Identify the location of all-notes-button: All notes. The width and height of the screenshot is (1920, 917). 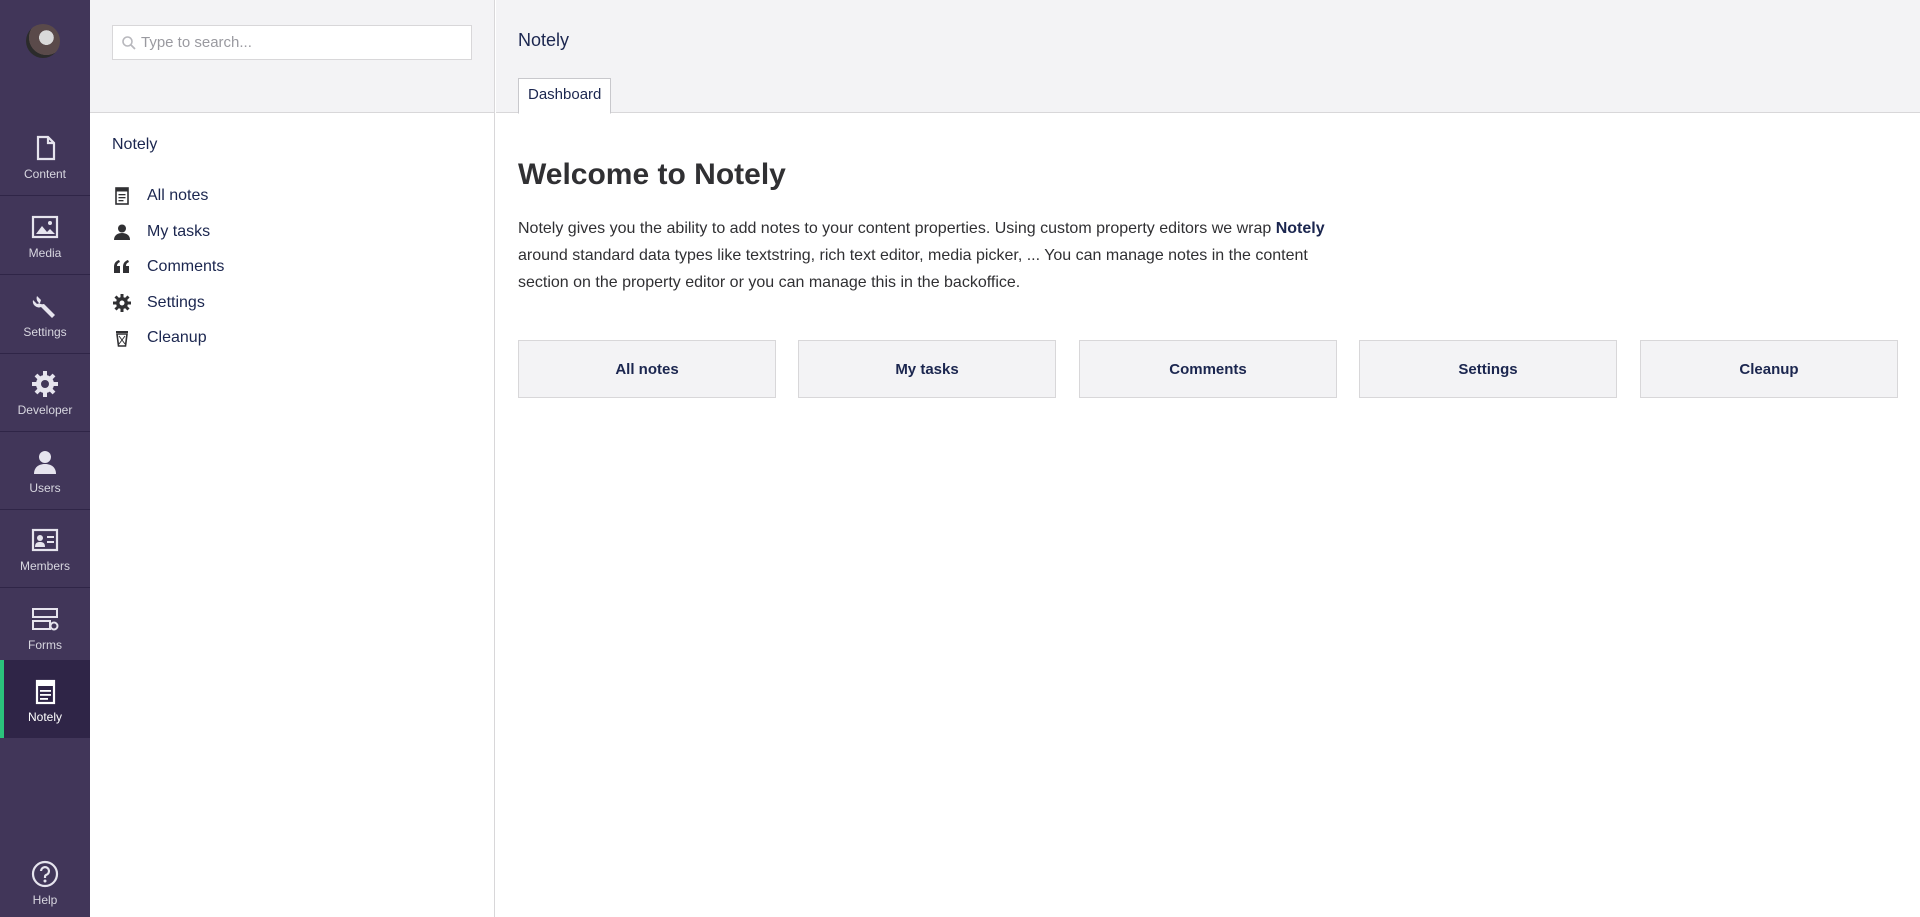
(647, 369).